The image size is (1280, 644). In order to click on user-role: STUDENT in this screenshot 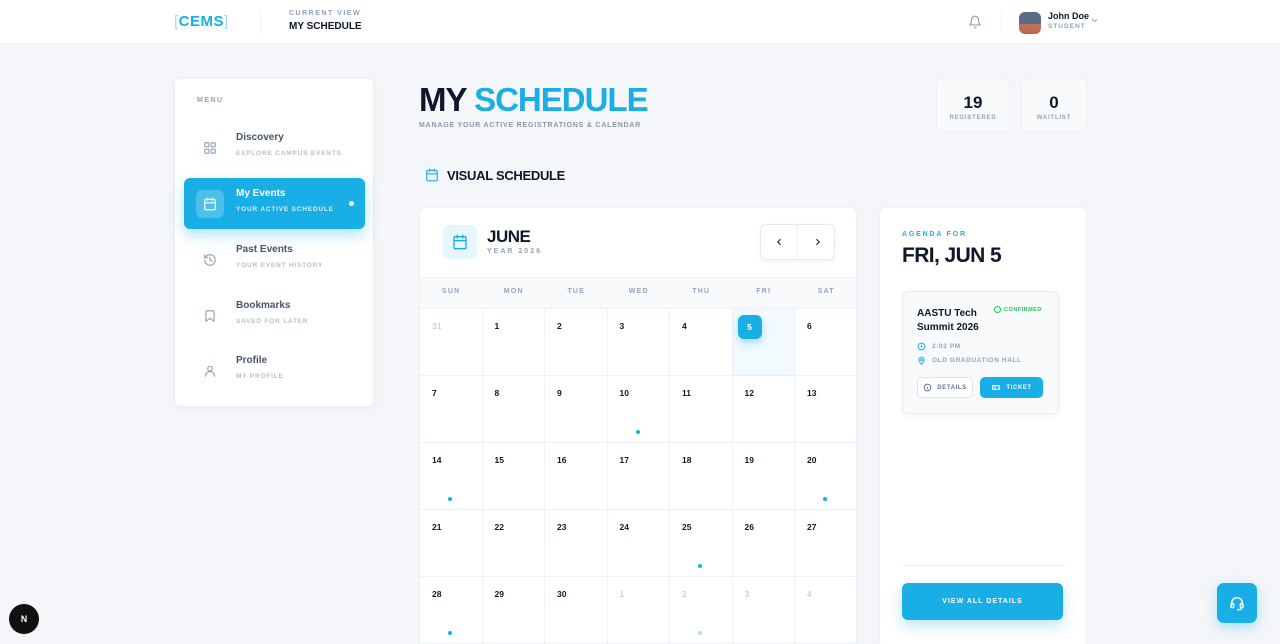, I will do `click(1067, 26)`.